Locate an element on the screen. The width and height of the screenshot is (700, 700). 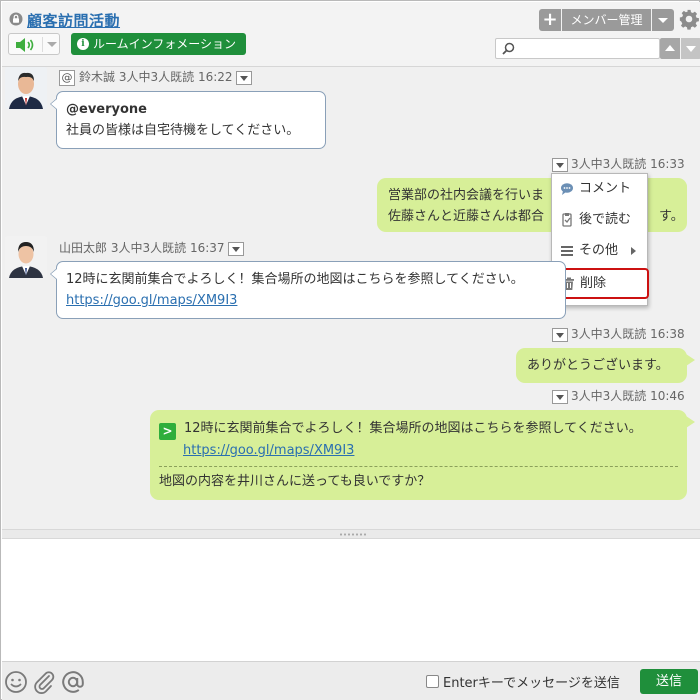
menu-item-delete: 削除 is located at coordinates (601, 283).